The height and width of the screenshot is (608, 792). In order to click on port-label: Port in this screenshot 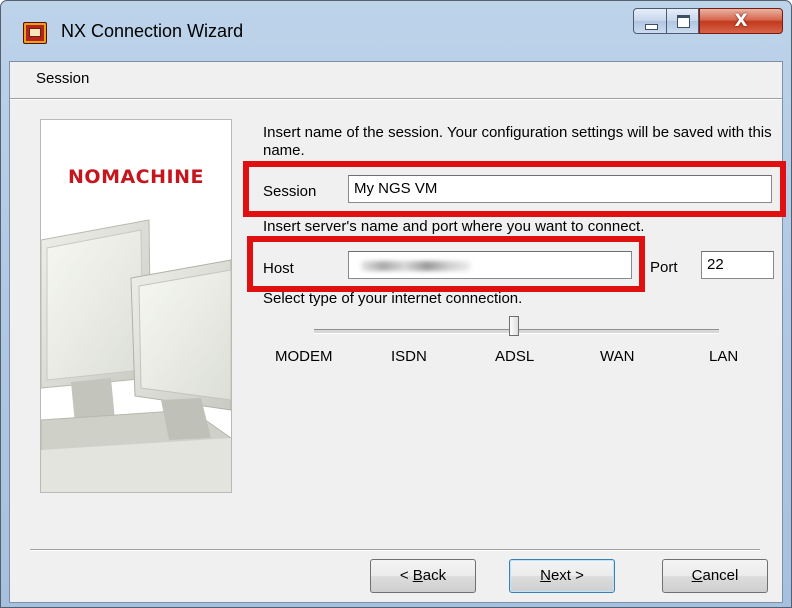, I will do `click(664, 267)`.